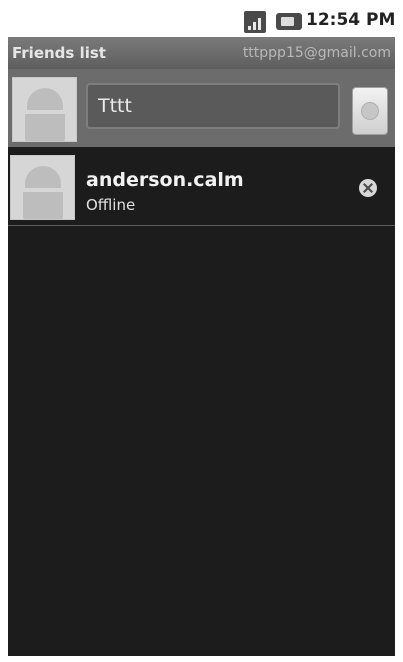 Image resolution: width=403 pixels, height=662 pixels. What do you see at coordinates (350, 20) in the screenshot?
I see `status-clock: 12:54 PM` at bounding box center [350, 20].